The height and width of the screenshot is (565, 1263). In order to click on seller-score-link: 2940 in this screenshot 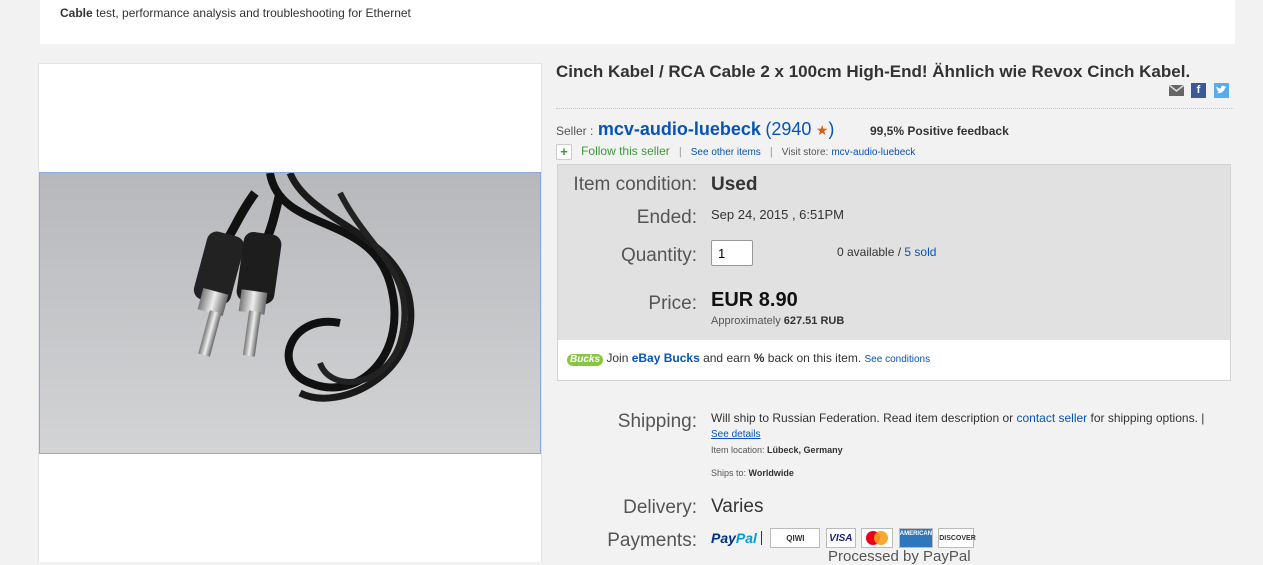, I will do `click(791, 129)`.